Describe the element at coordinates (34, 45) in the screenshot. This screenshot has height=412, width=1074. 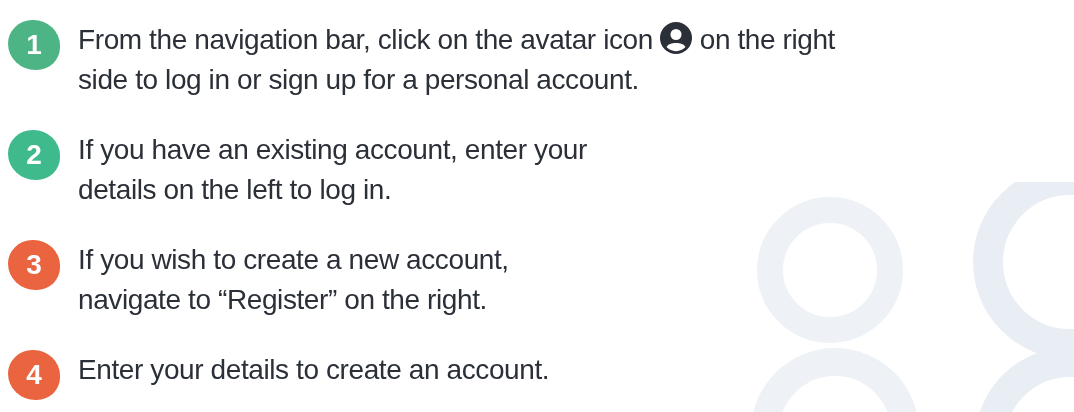
I see `step-number-badge: 1` at that location.